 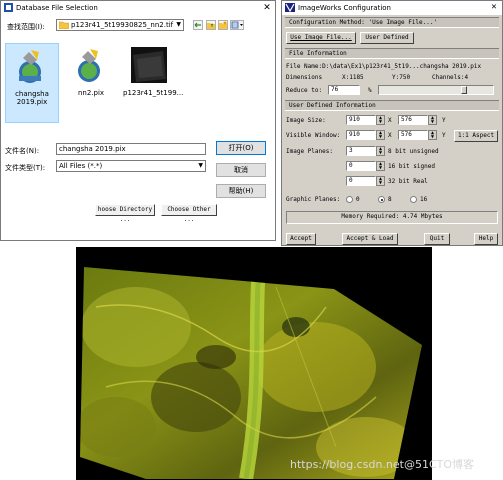 What do you see at coordinates (344, 8) in the screenshot?
I see `iw-title: ImageWorks Configuration` at bounding box center [344, 8].